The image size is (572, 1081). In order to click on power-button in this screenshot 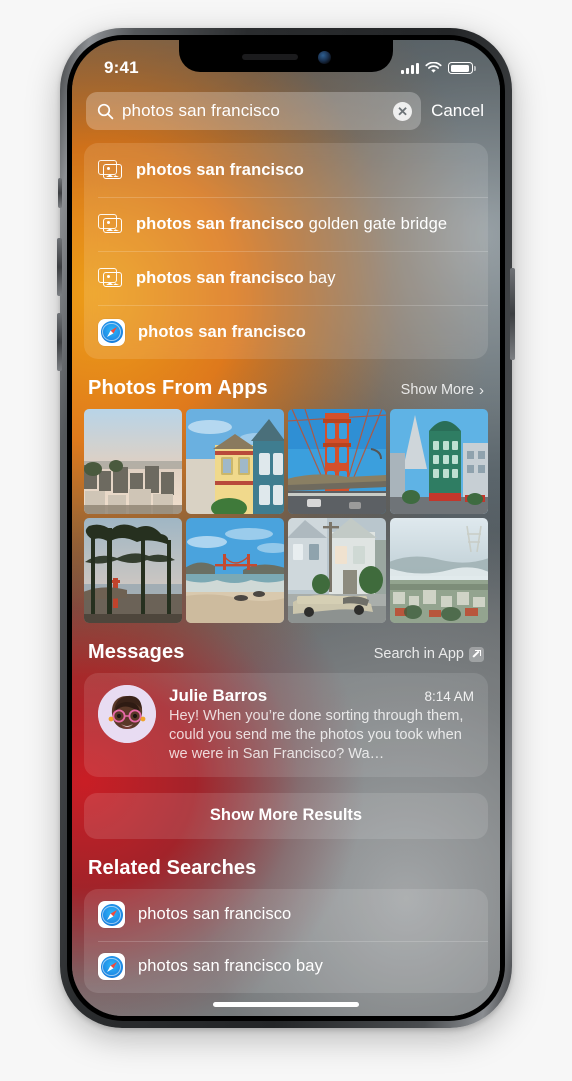, I will do `click(512, 314)`.